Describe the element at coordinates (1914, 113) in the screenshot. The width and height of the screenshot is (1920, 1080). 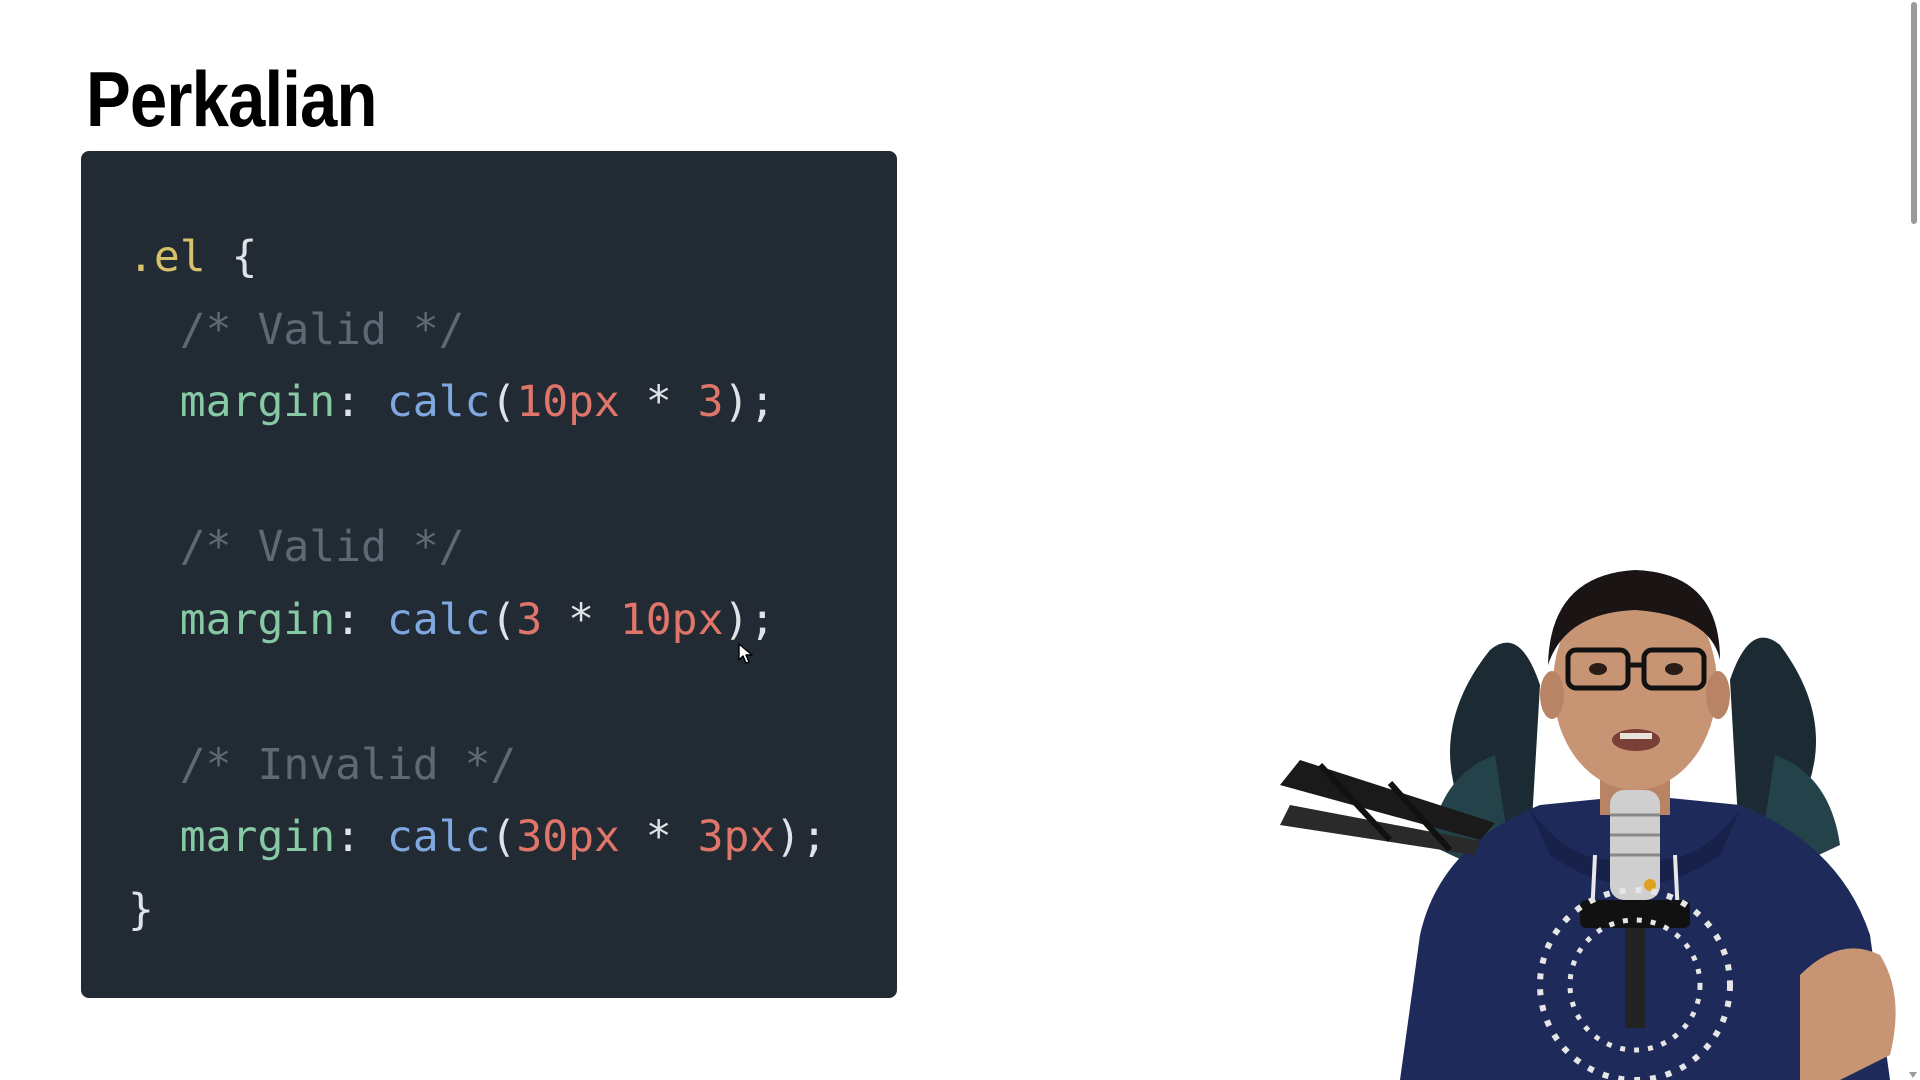
I see `scrollbar-thumb` at that location.